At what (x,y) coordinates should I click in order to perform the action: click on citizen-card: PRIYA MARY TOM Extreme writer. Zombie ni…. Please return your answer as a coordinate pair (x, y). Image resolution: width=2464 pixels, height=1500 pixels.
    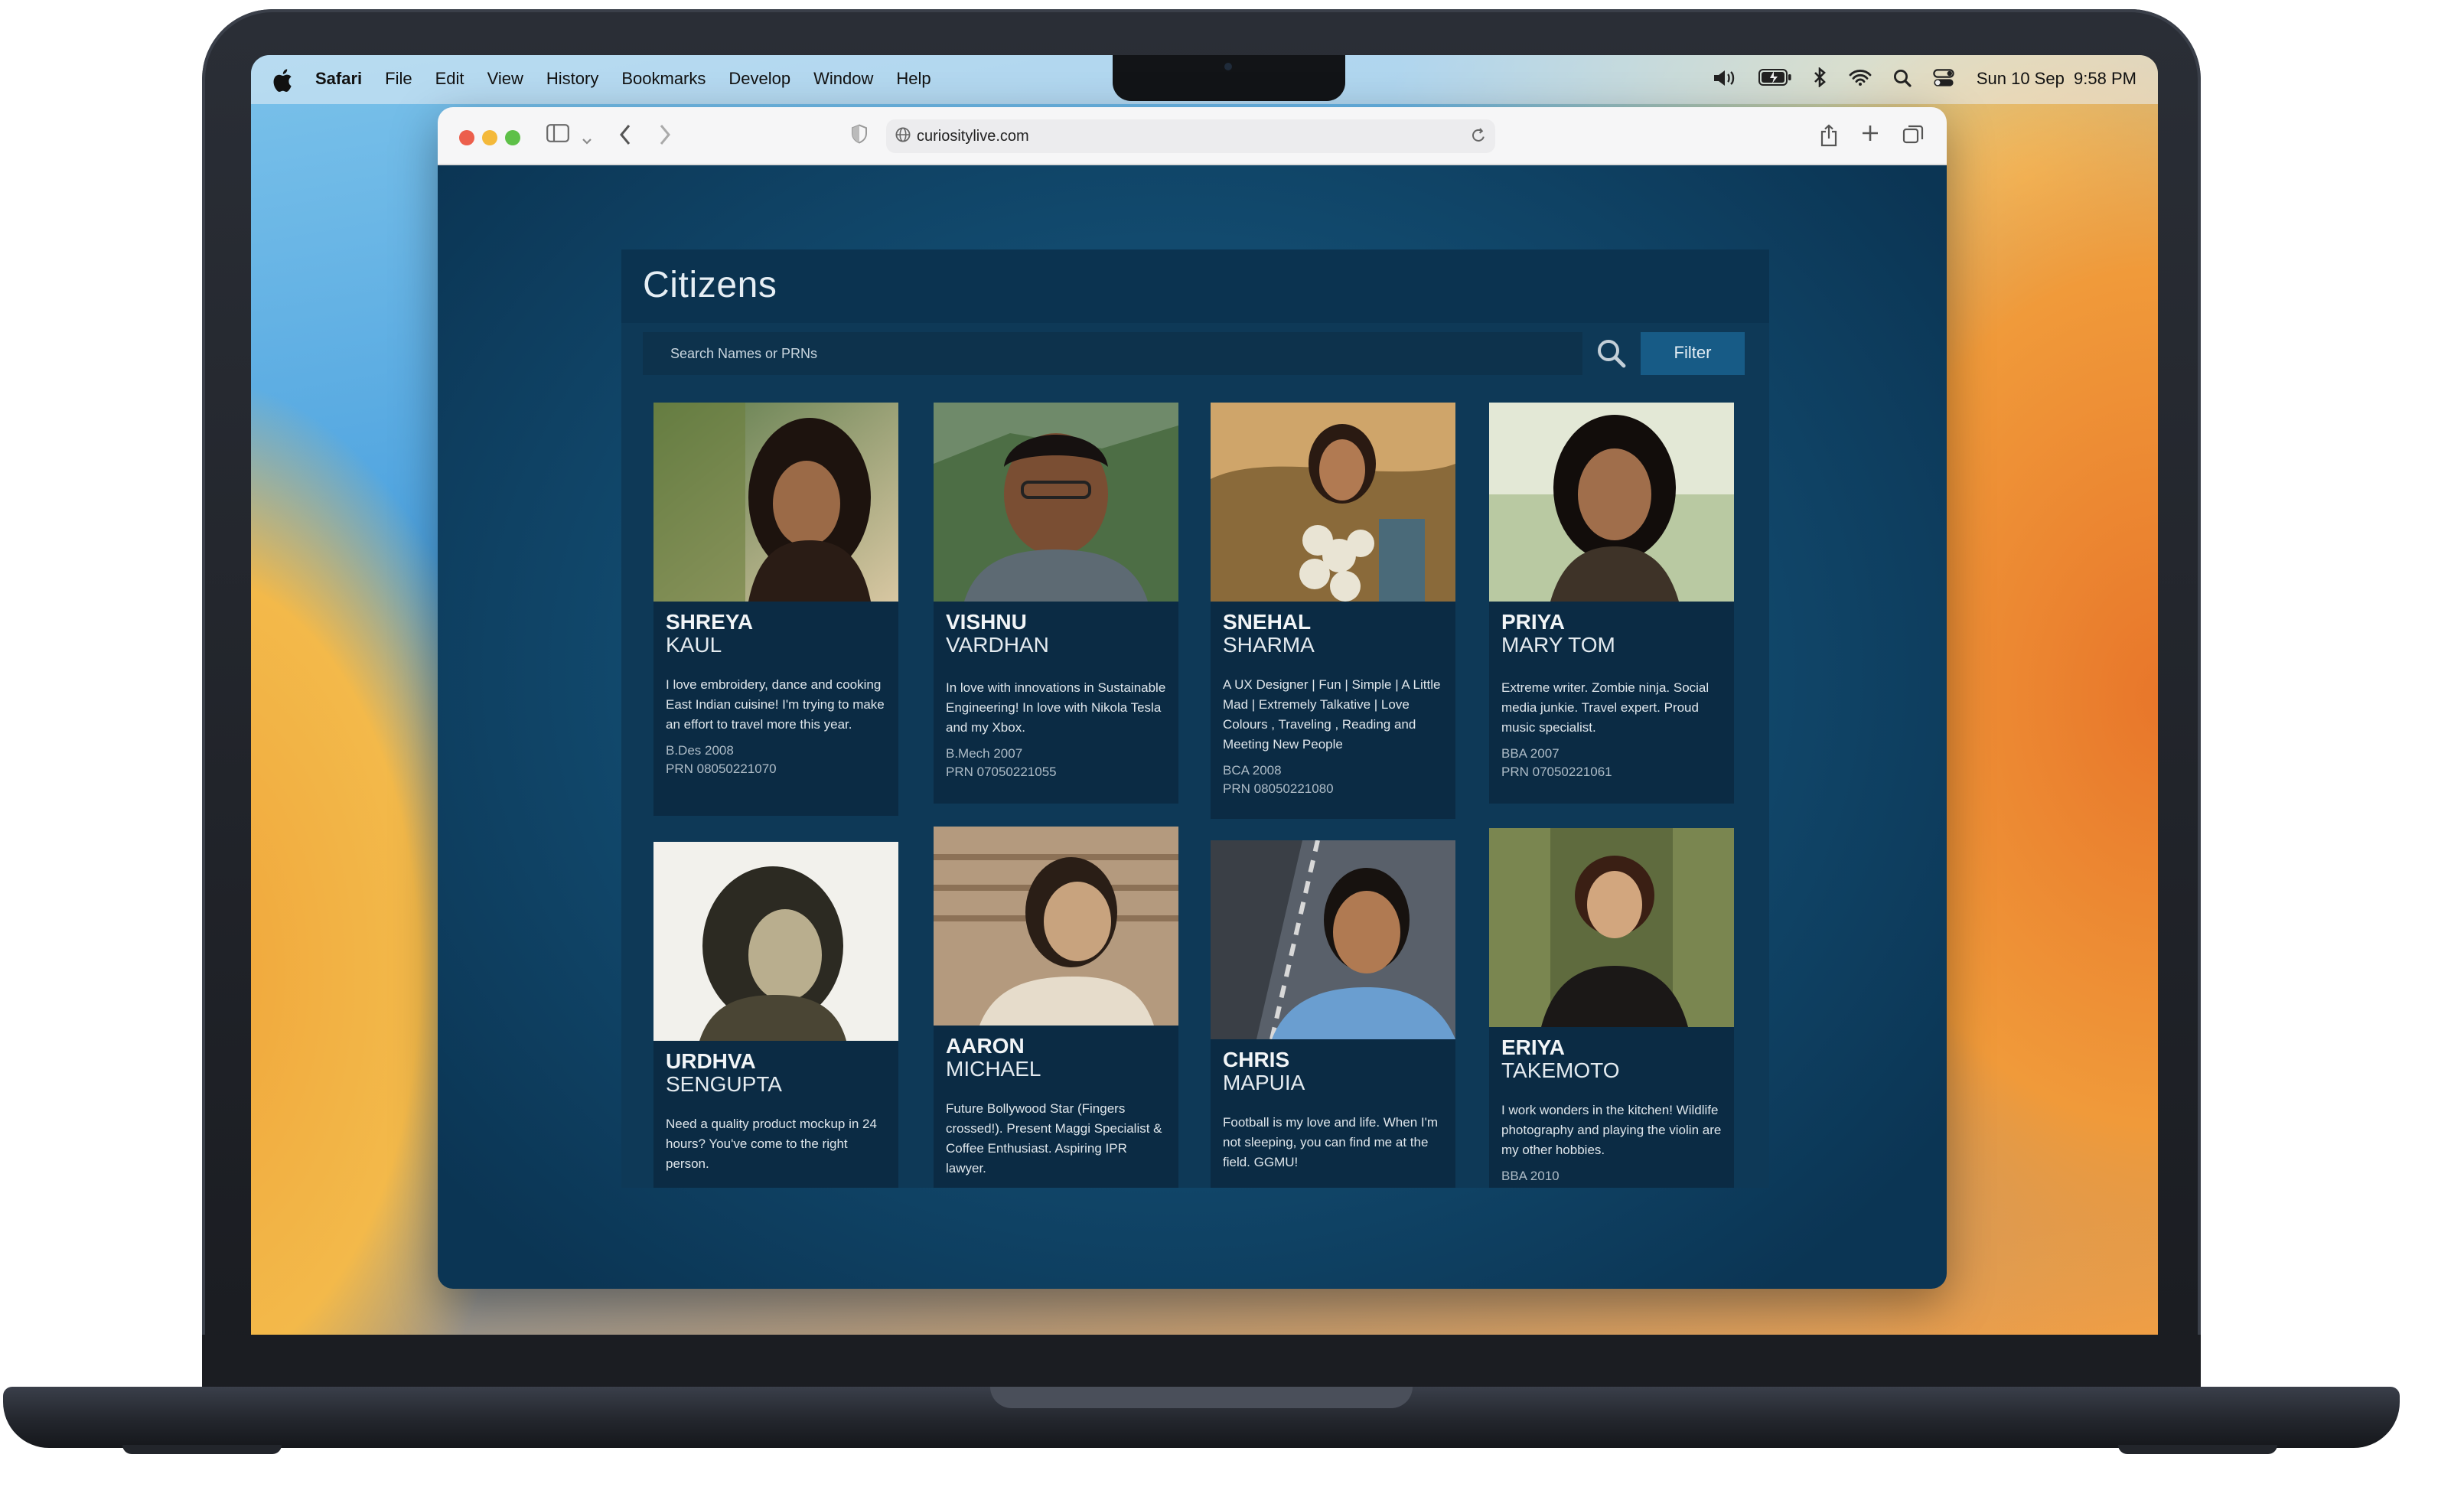
    Looking at the image, I should click on (1611, 603).